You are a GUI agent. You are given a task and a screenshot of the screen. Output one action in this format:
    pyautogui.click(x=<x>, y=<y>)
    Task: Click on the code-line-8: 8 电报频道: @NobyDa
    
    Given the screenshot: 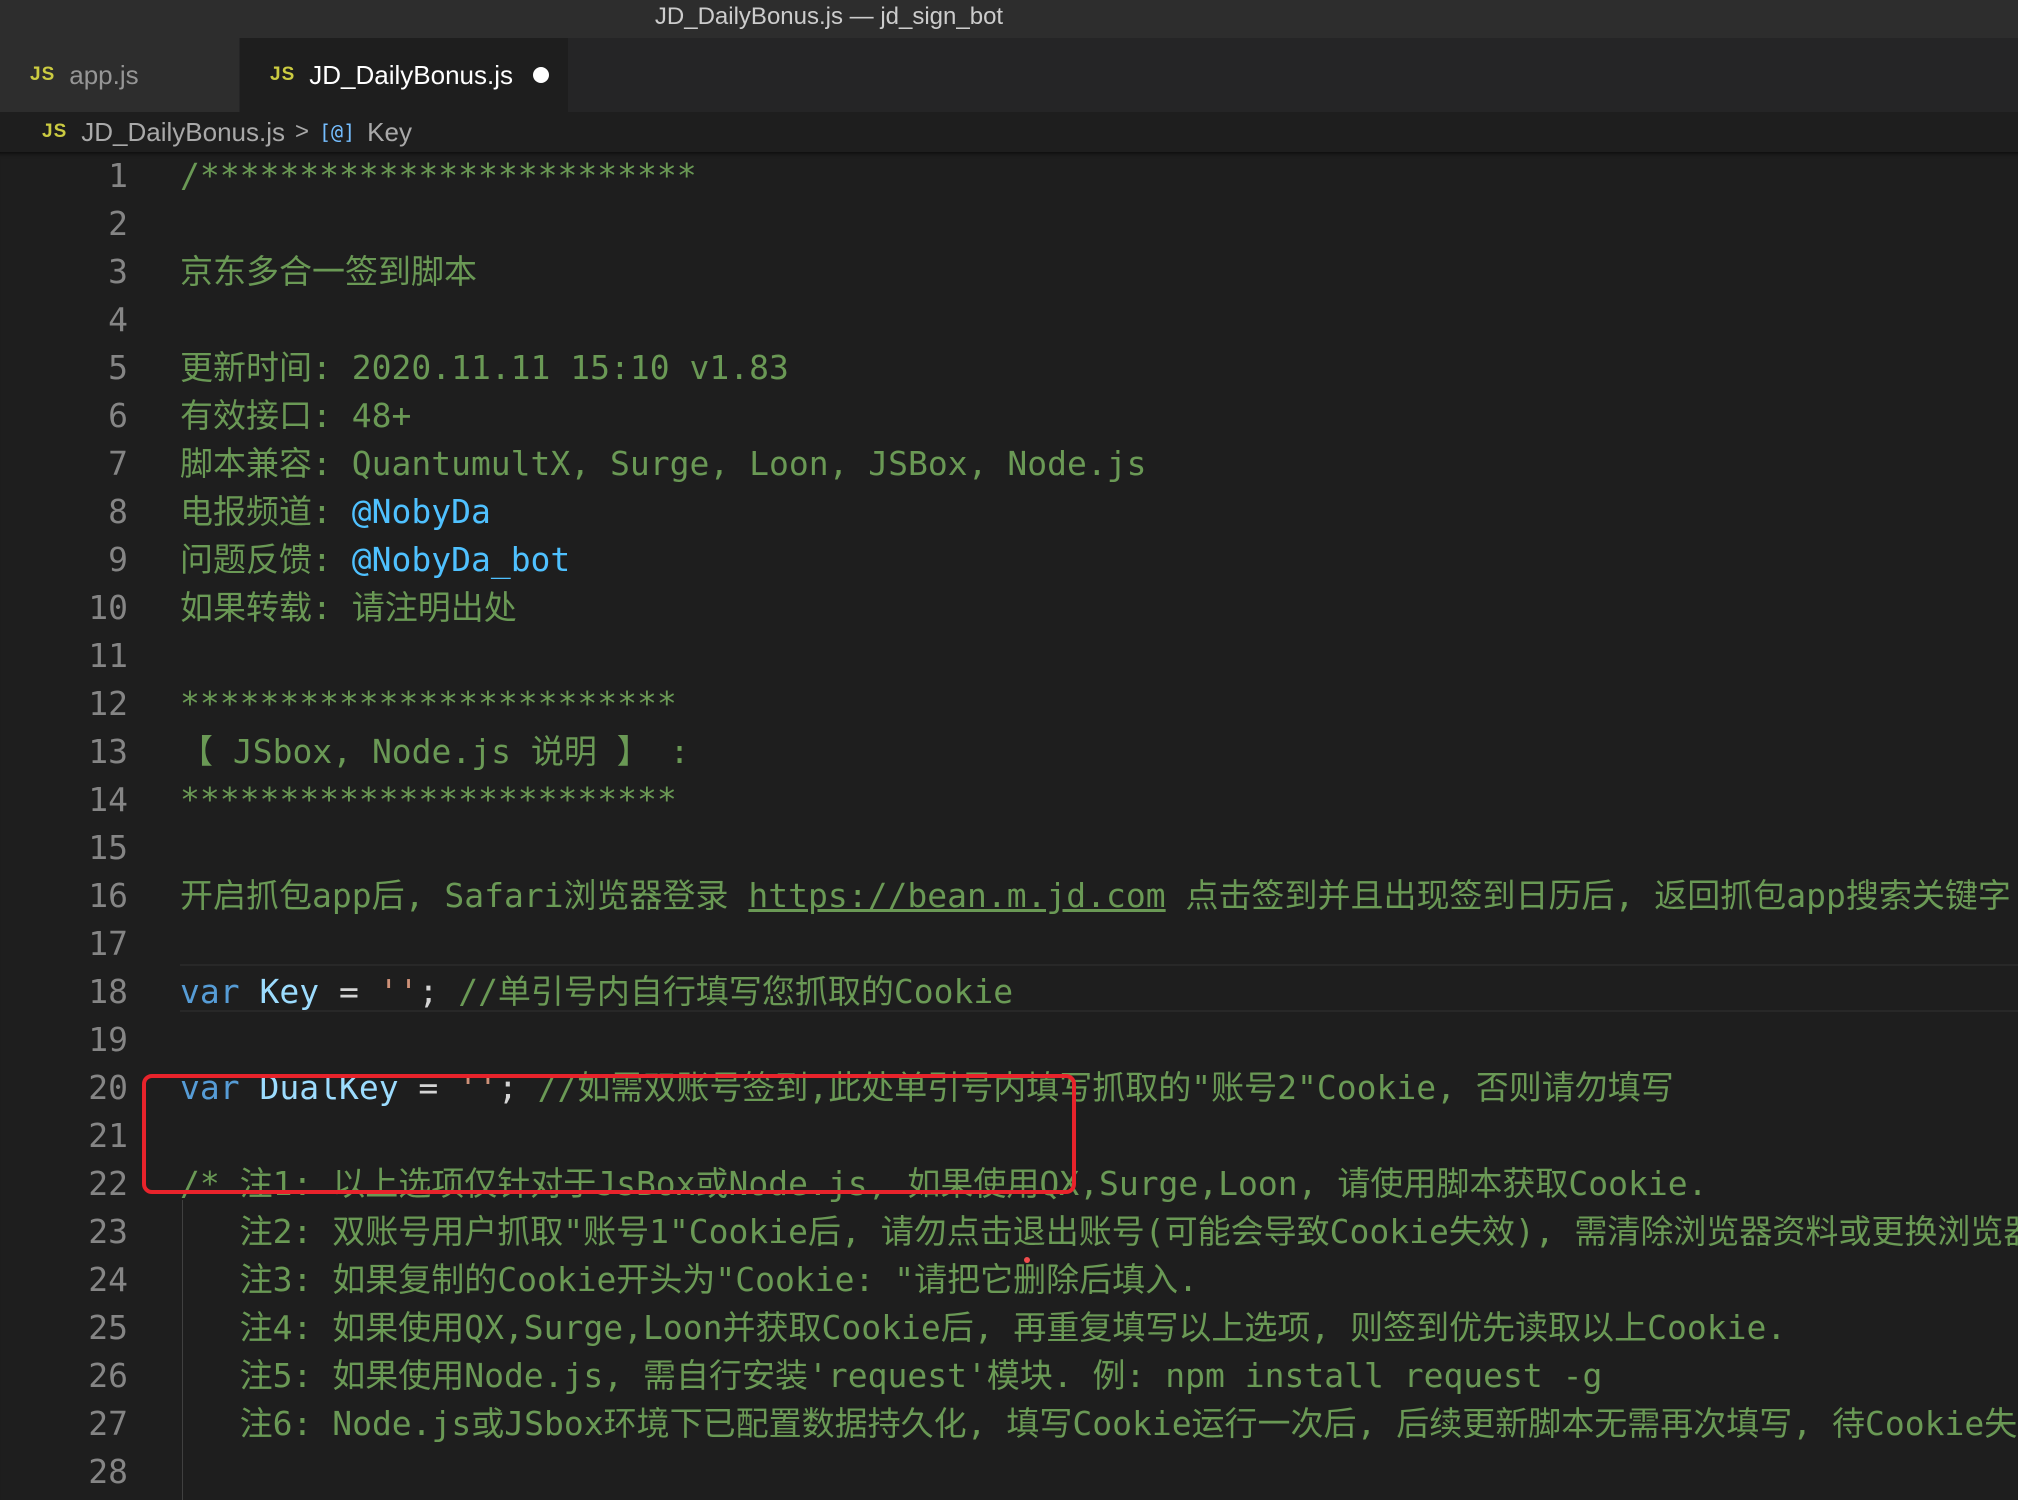 What is the action you would take?
    pyautogui.click(x=1009, y=512)
    